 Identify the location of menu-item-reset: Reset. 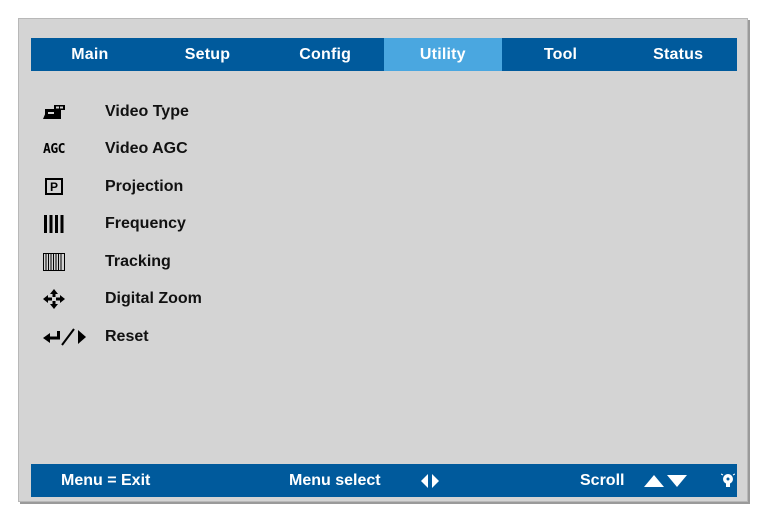
(193, 337).